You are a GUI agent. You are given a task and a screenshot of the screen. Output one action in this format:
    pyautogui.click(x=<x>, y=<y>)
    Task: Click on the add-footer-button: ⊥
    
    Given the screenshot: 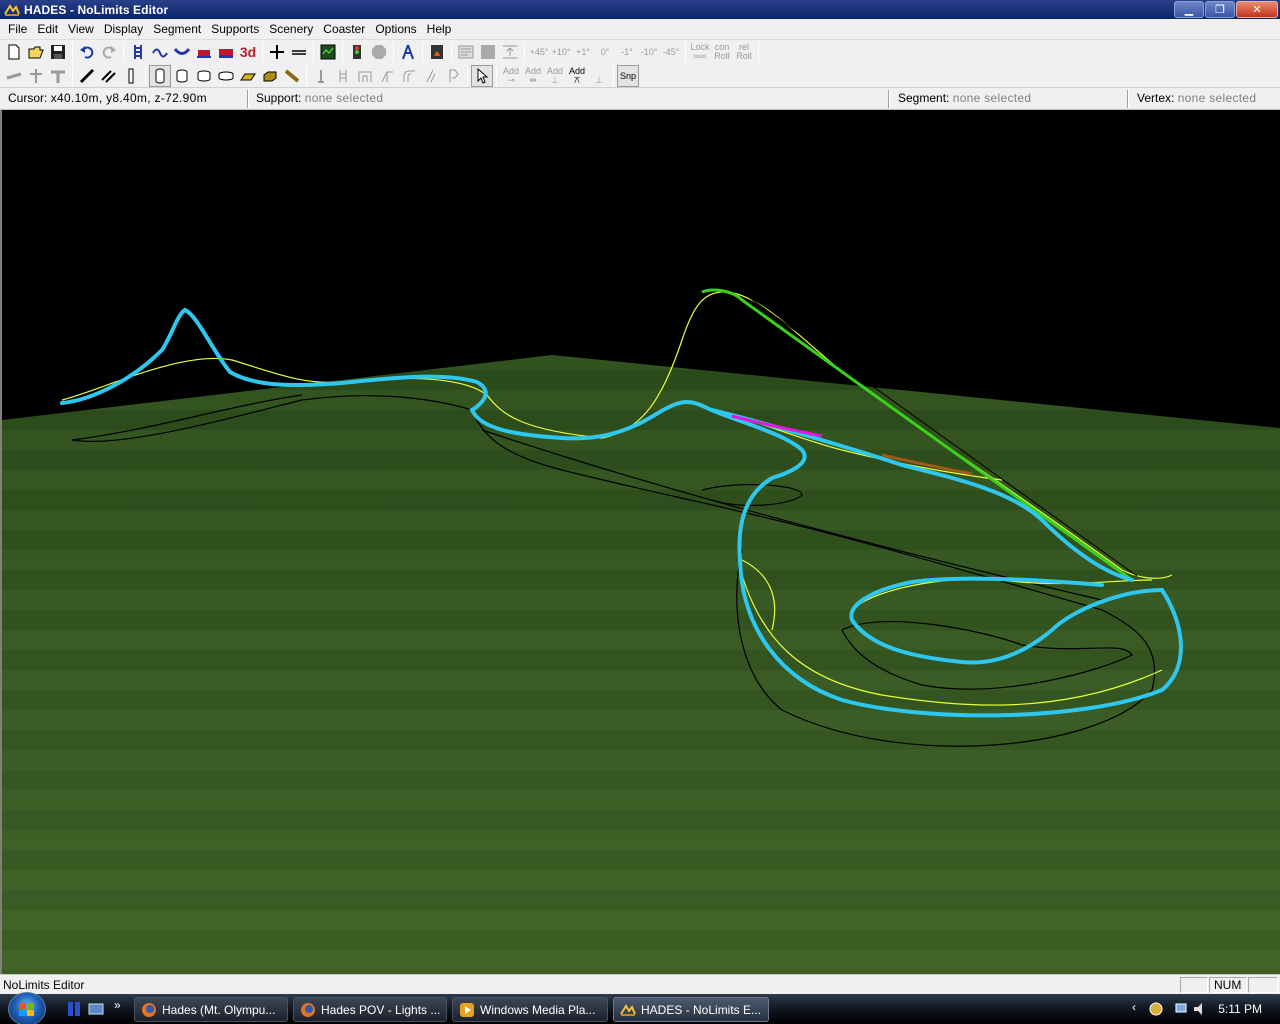 What is the action you would take?
    pyautogui.click(x=599, y=76)
    